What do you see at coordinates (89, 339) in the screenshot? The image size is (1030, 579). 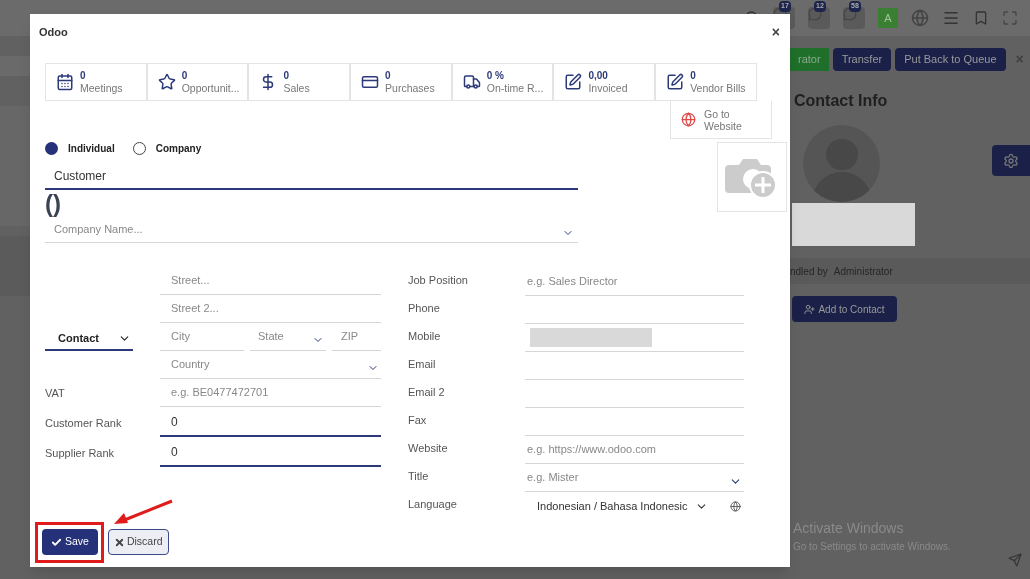 I see `address-type-select: Contact` at bounding box center [89, 339].